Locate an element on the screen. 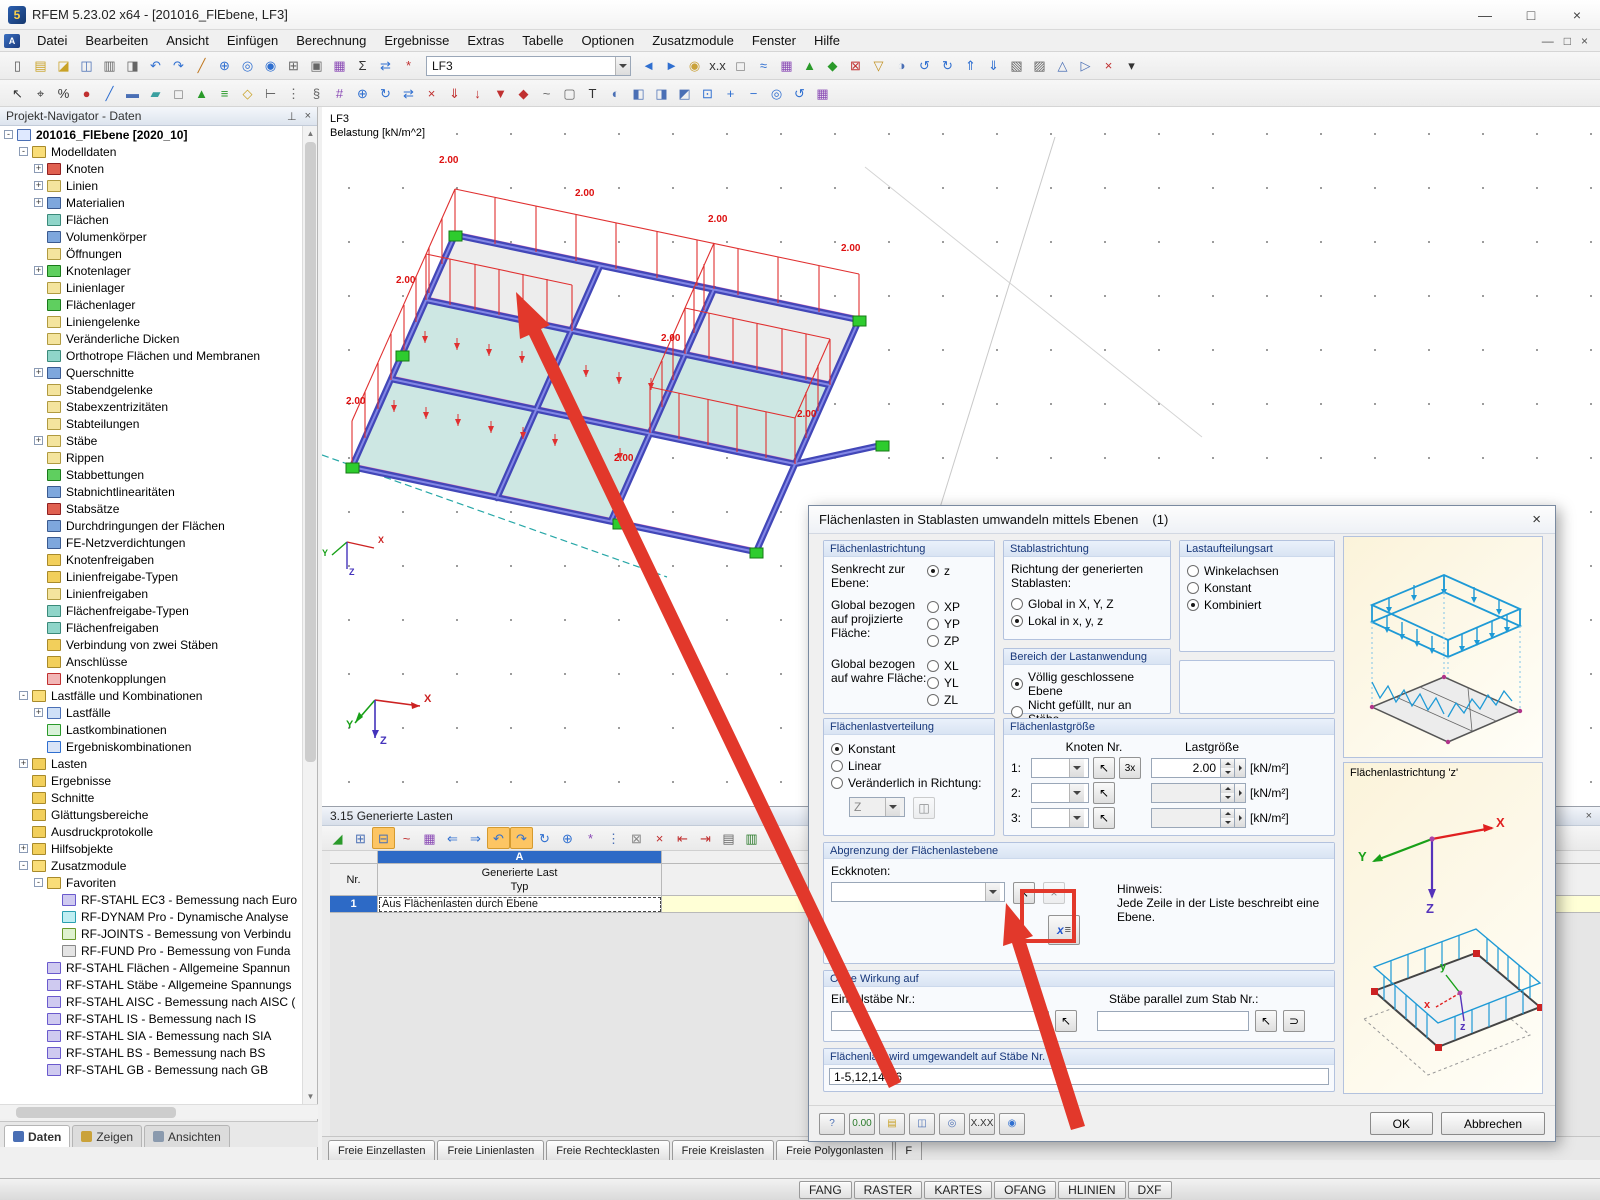 This screenshot has height=1200, width=1600. check-icon: ◆ is located at coordinates (832, 66).